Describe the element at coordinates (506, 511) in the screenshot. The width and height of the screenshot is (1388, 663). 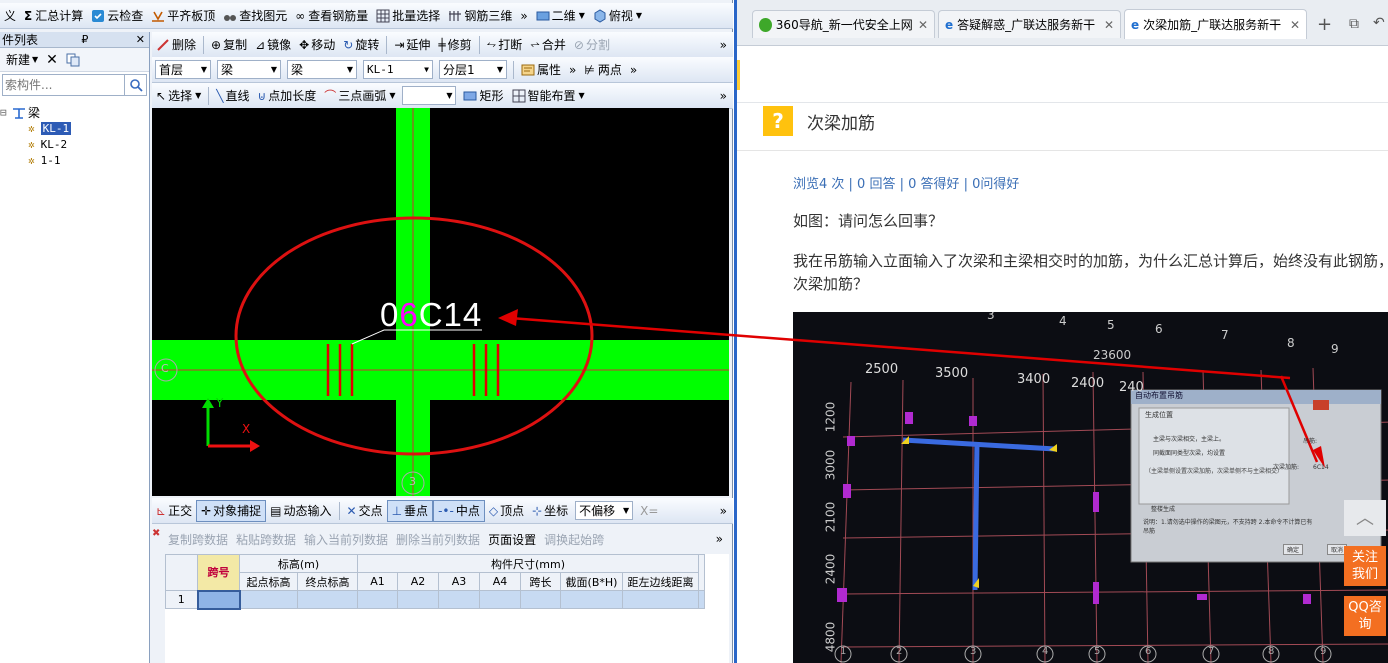
I see `vertex-snap: ◇ 顶点` at that location.